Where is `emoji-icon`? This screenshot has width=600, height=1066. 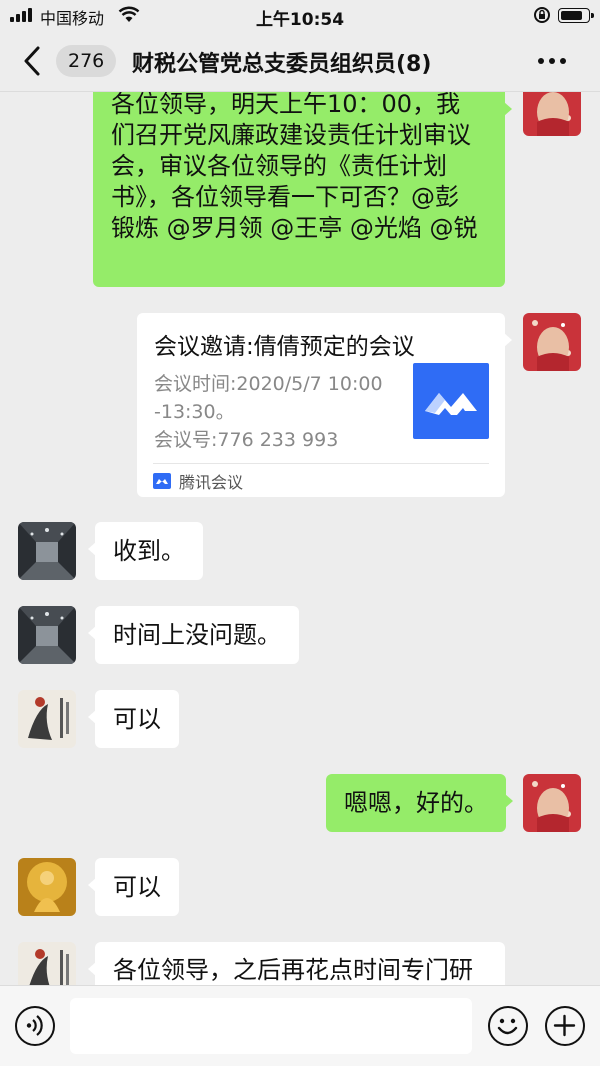 emoji-icon is located at coordinates (508, 1026).